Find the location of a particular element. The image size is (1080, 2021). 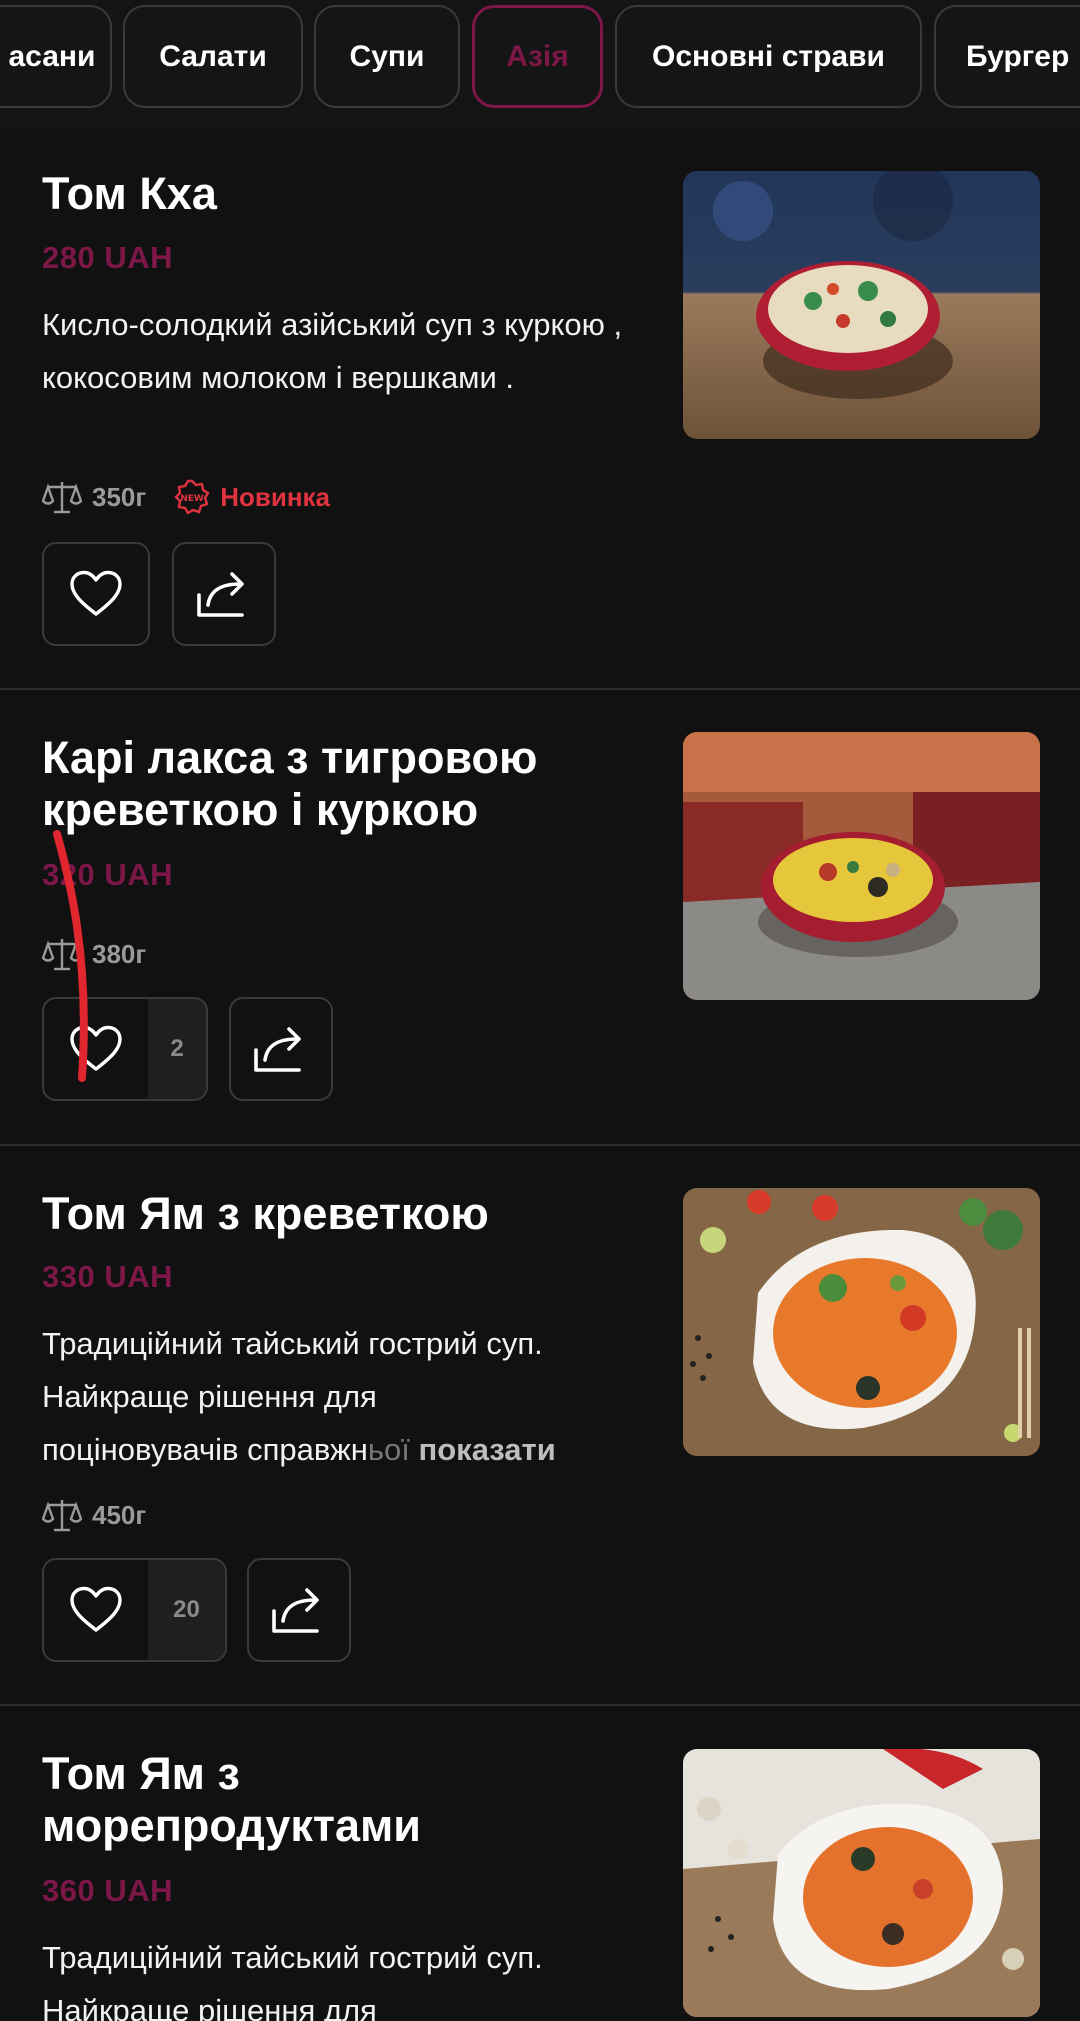

svg-text: NEW is located at coordinates (192, 499).